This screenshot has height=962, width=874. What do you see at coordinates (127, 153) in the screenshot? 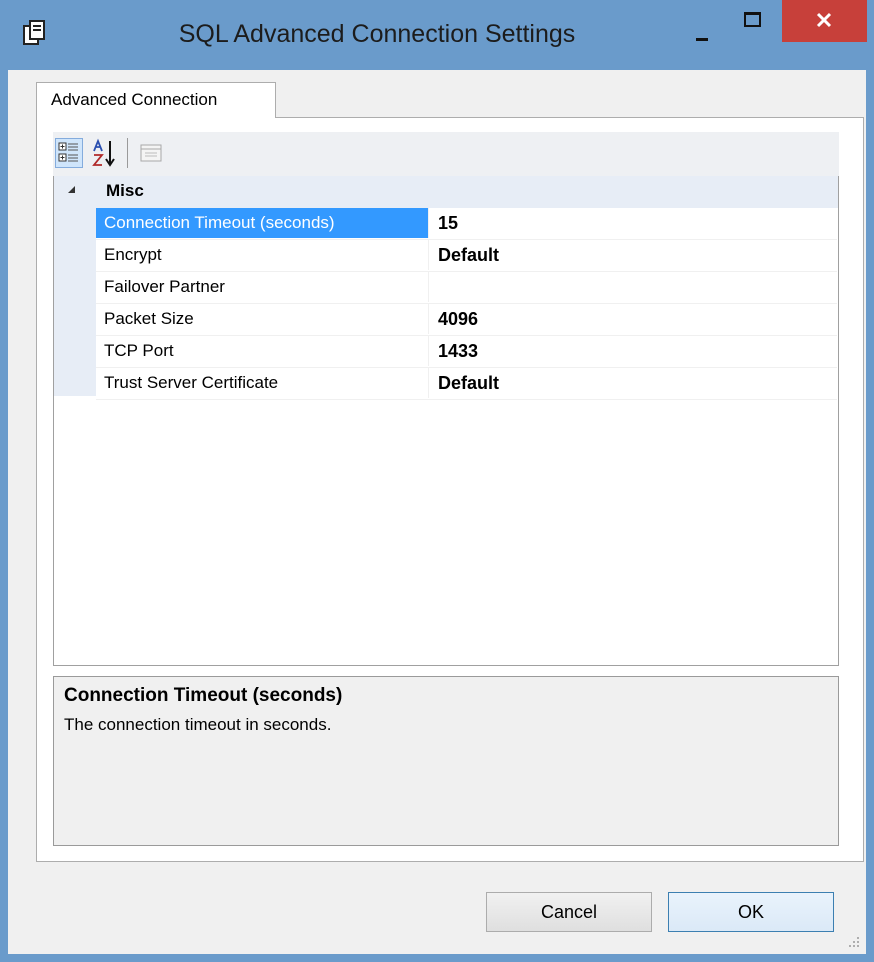
I see `toolbar-separator` at bounding box center [127, 153].